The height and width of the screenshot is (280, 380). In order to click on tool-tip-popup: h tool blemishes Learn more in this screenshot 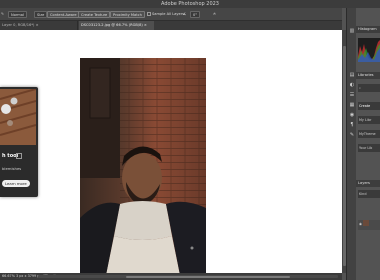, I will do `click(19, 142)`.